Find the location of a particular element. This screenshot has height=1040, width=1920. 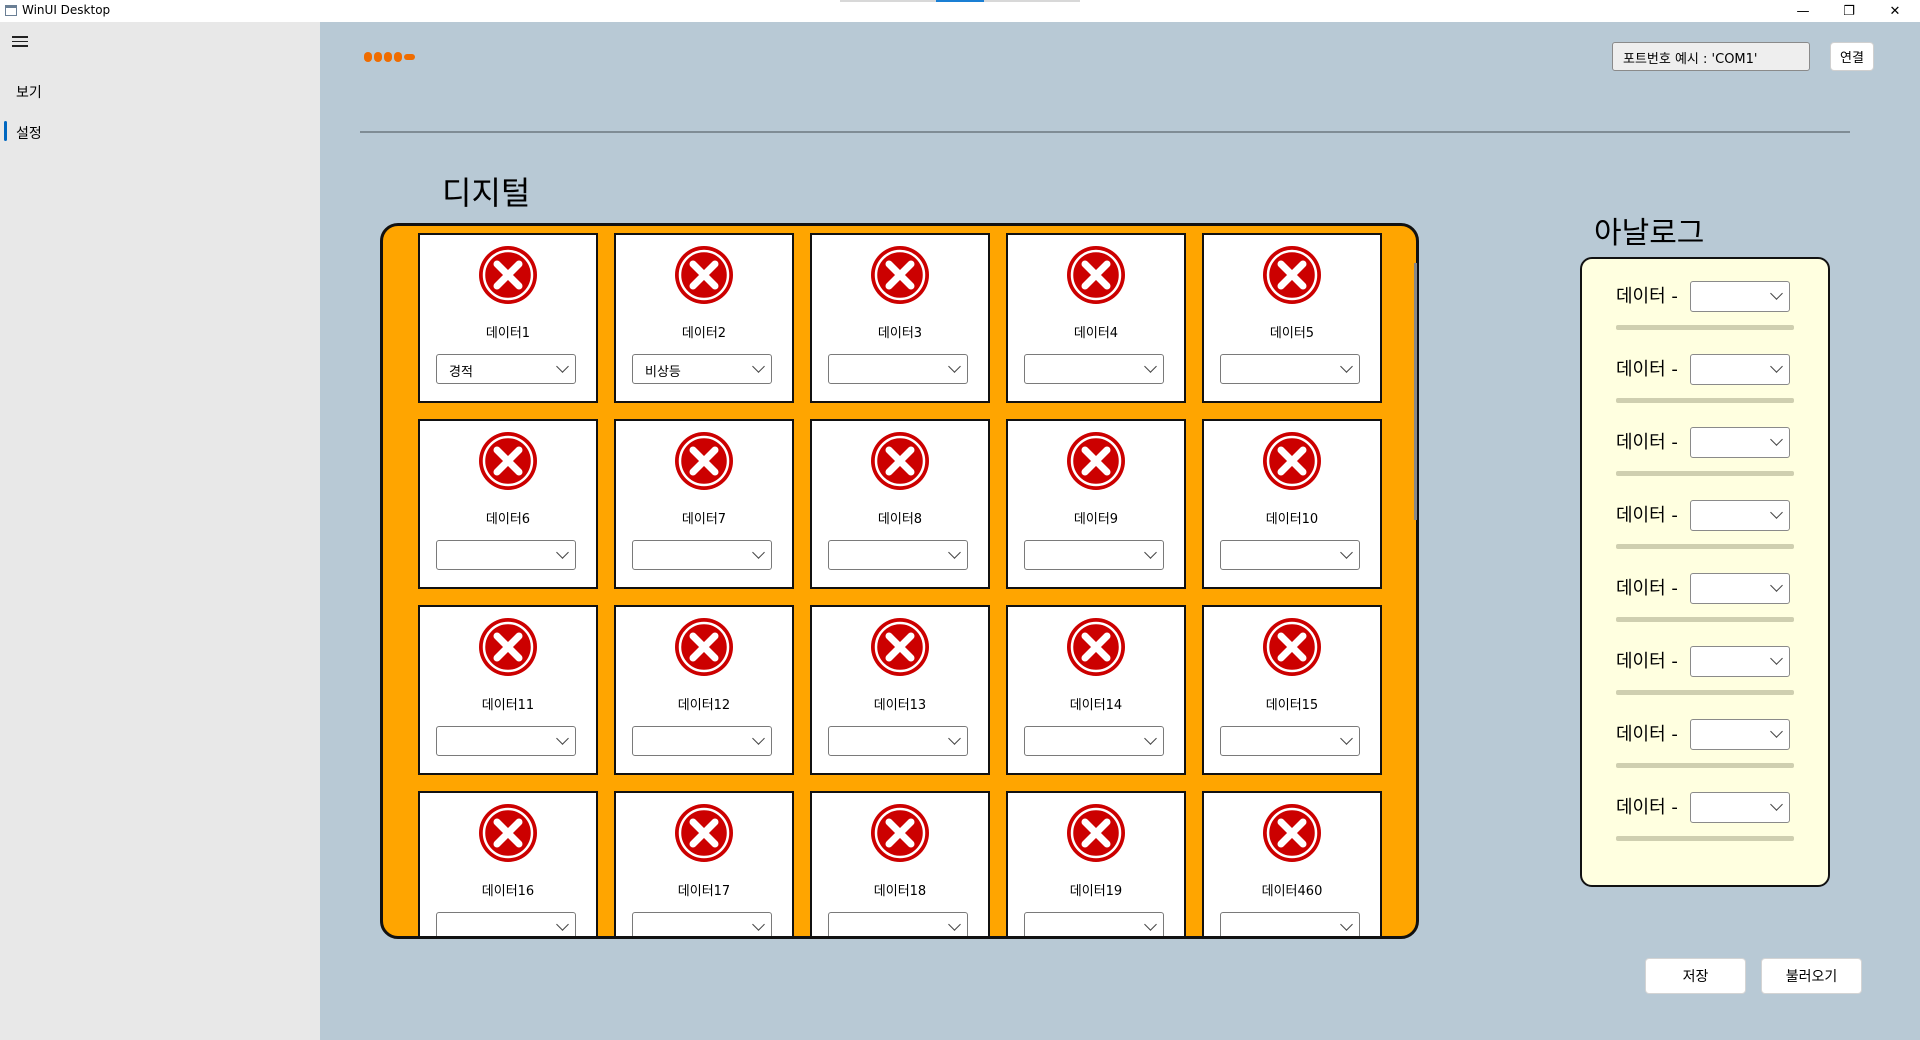

digital-card: 데이터10 is located at coordinates (1292, 504).